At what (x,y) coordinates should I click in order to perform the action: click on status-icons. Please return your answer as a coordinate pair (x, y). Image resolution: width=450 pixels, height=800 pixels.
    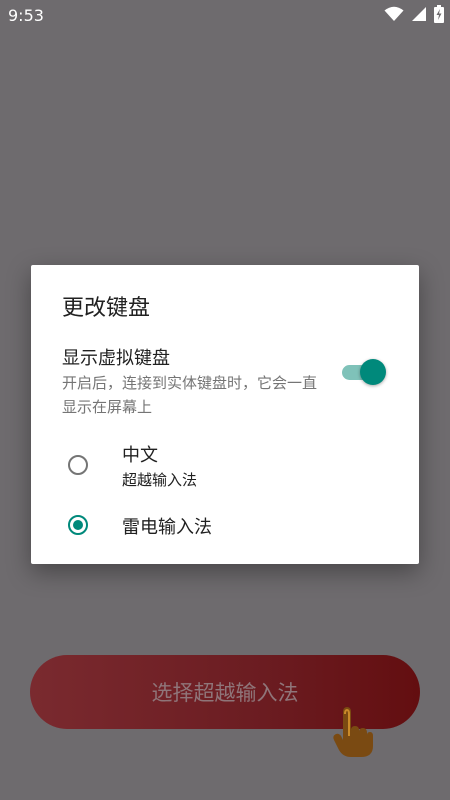
    Looking at the image, I should click on (414, 14).